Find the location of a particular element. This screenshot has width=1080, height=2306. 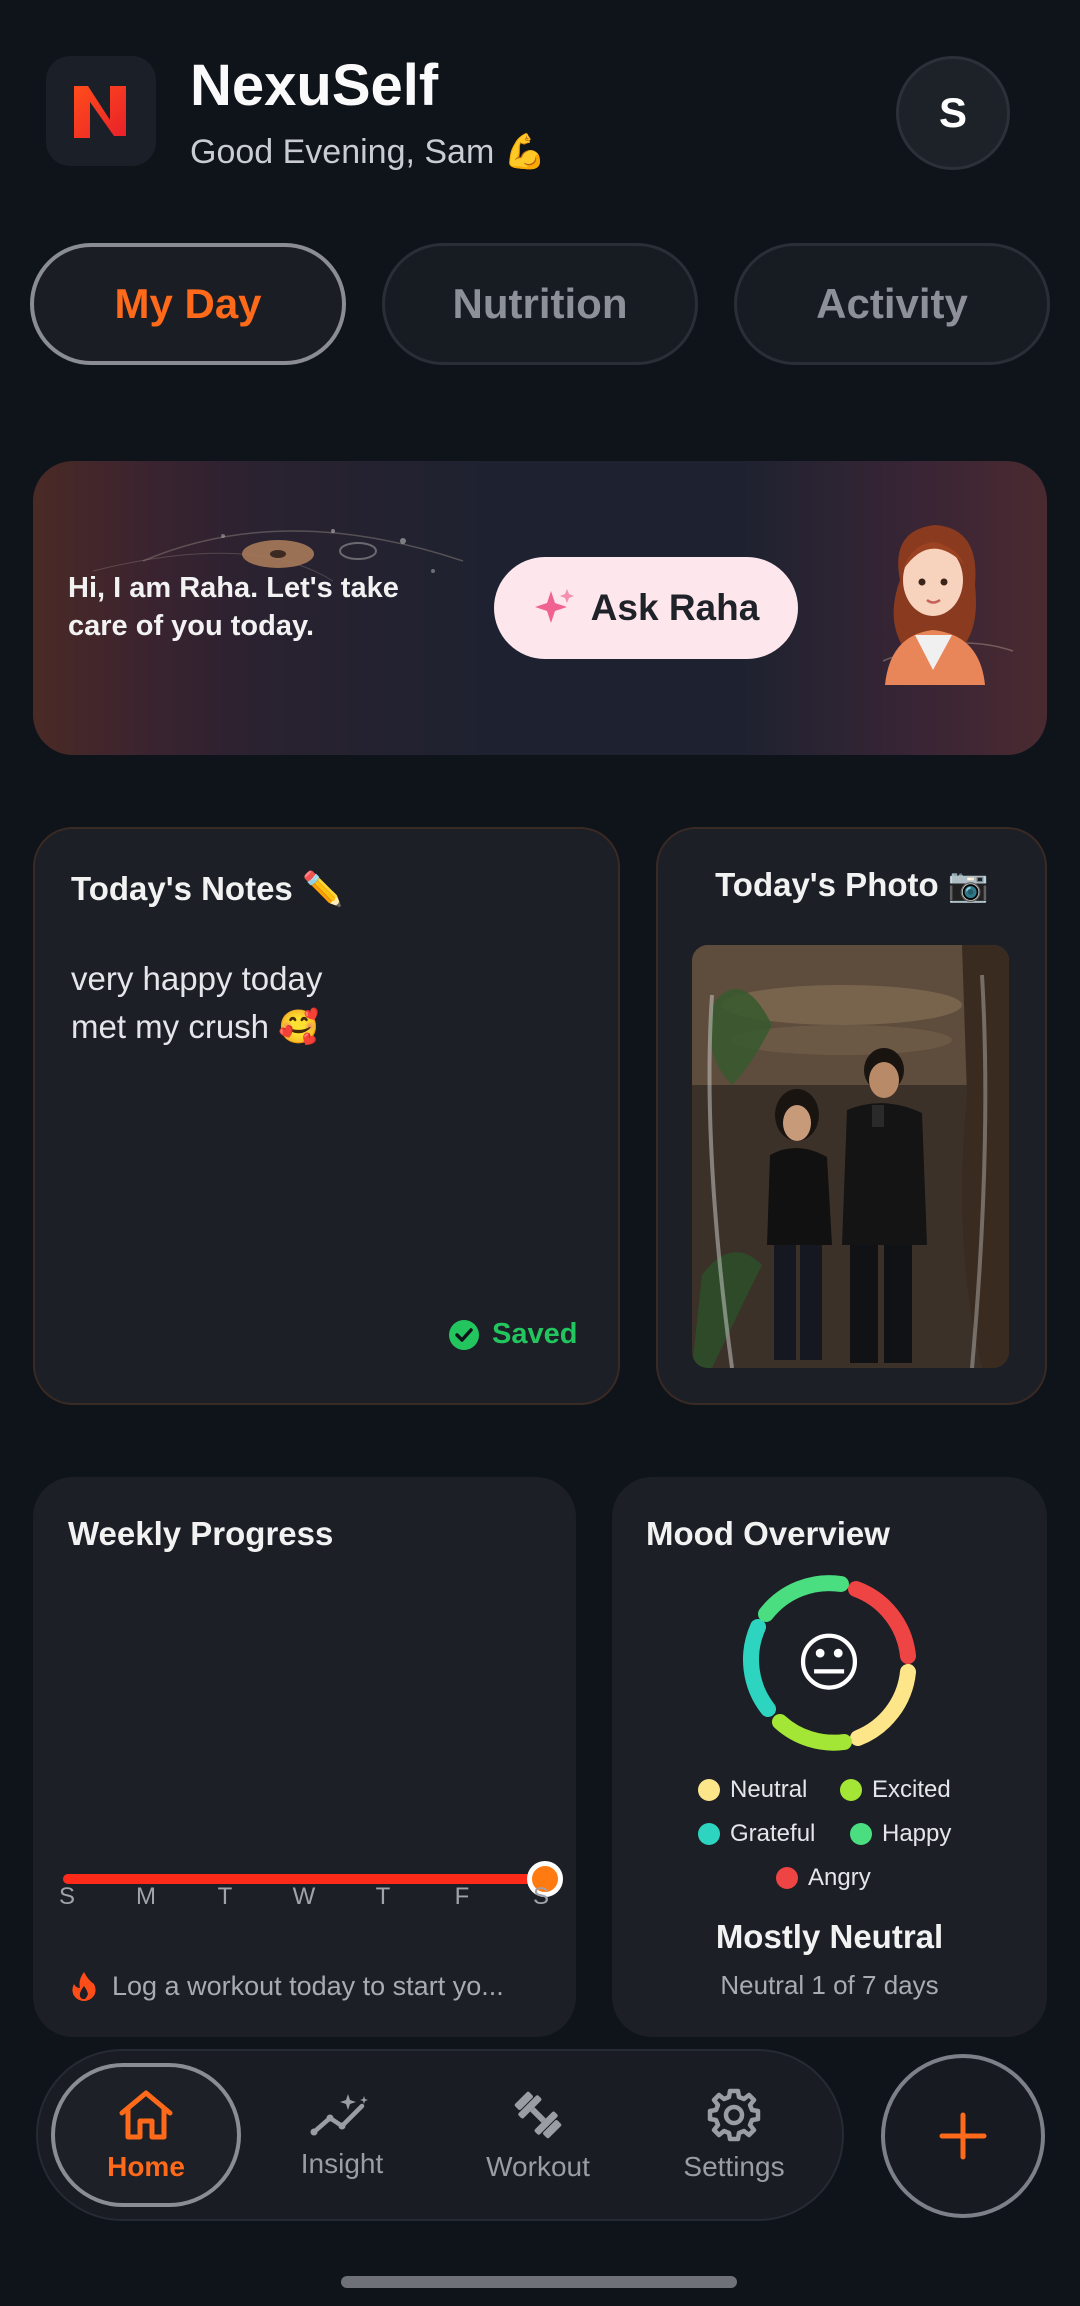

nav-label: Workout is located at coordinates (538, 2166).